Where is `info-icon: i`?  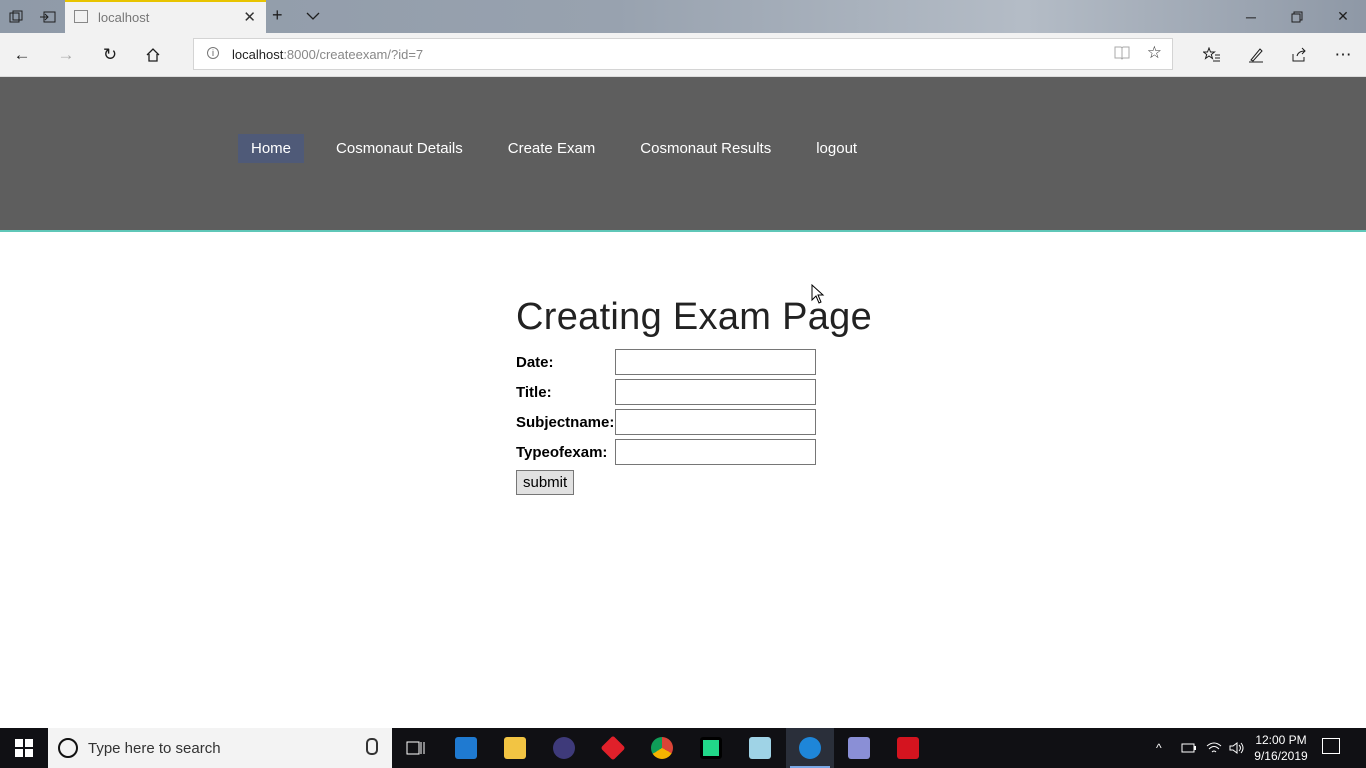
info-icon: i is located at coordinates (213, 53).